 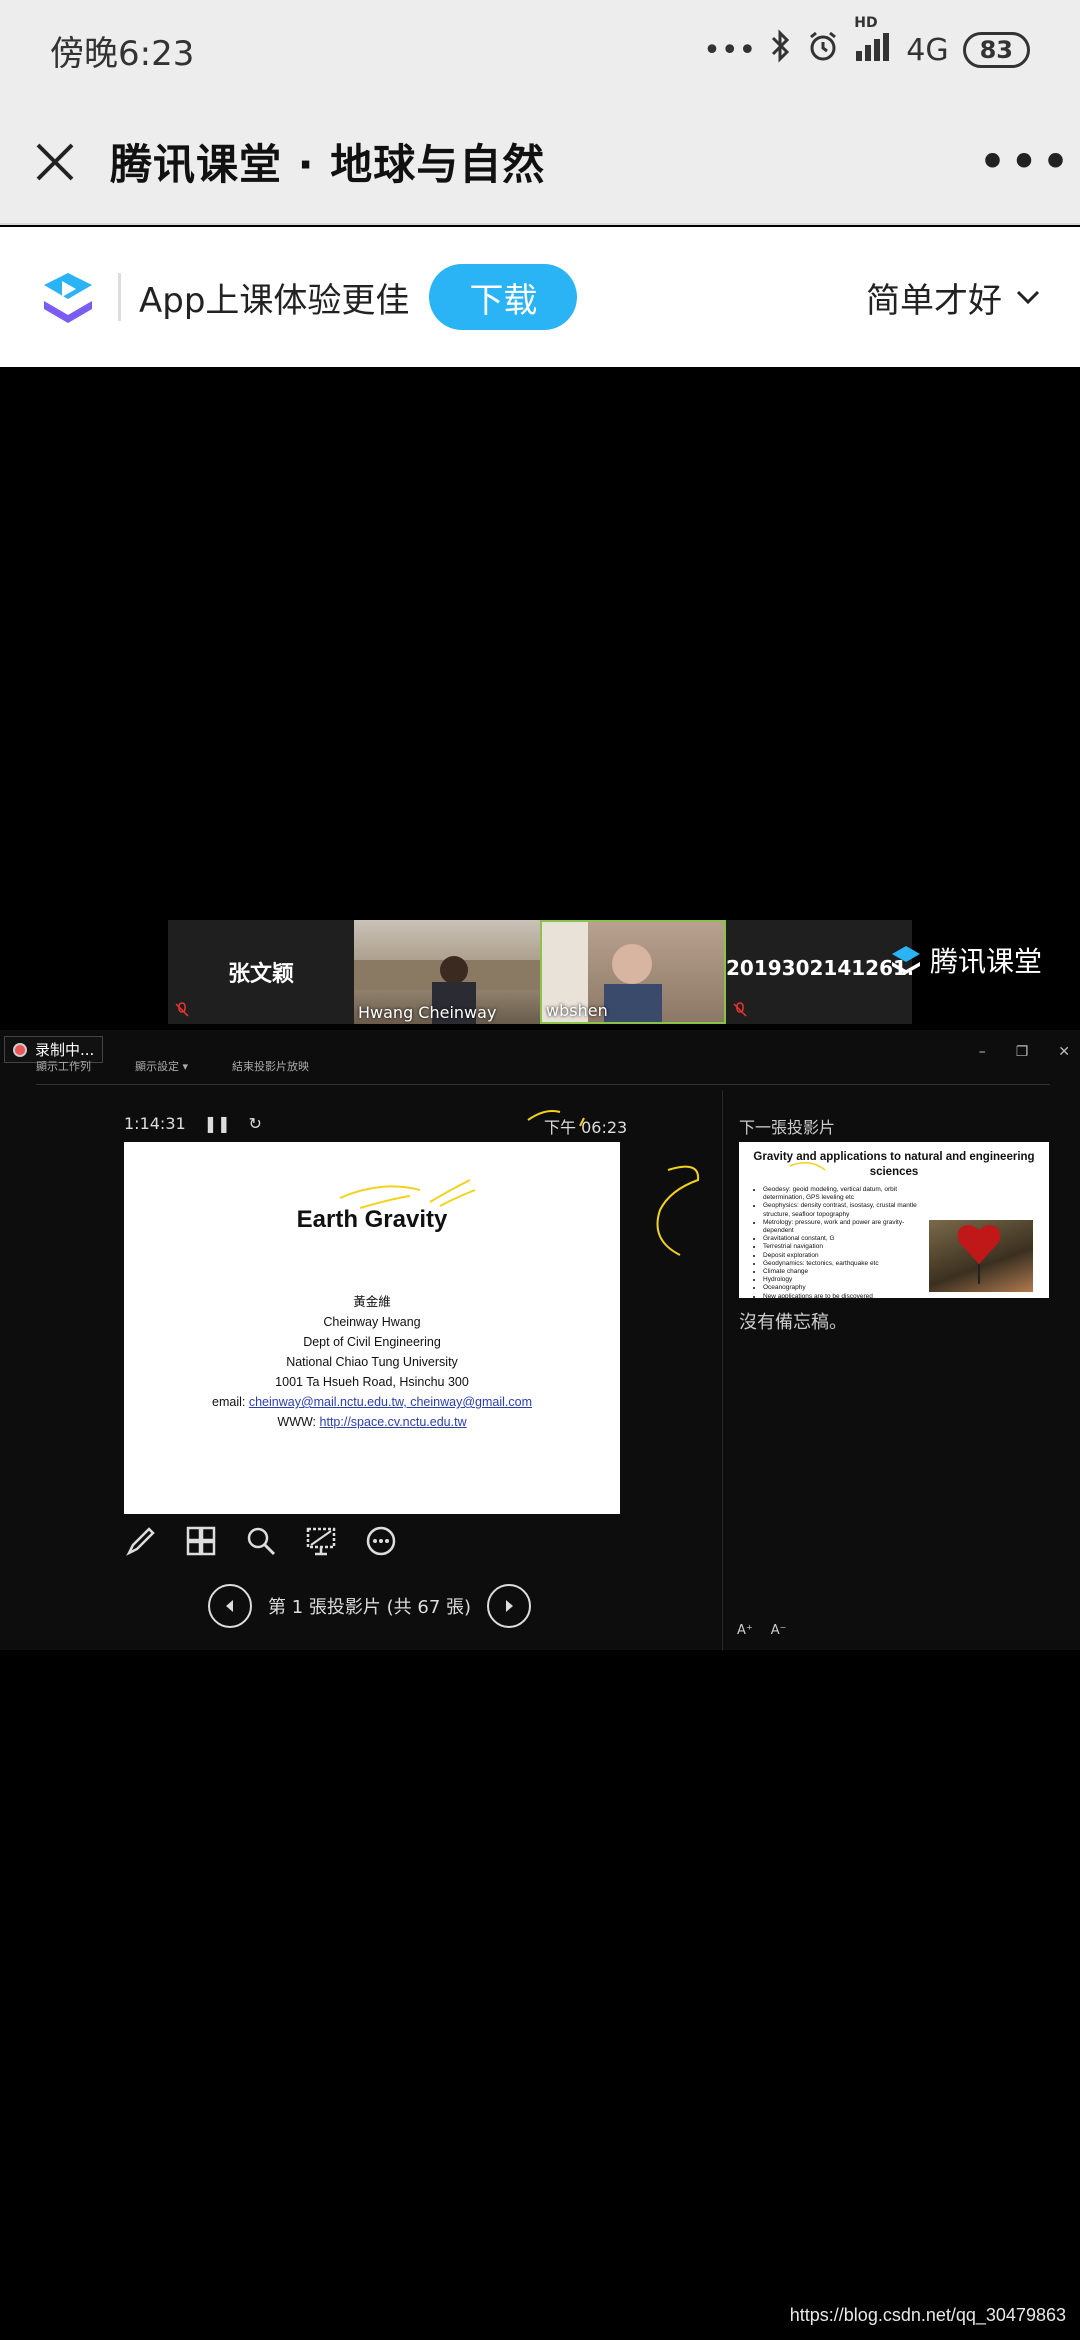 I want to click on university: National Chiao Tung University, so click(x=372, y=1362).